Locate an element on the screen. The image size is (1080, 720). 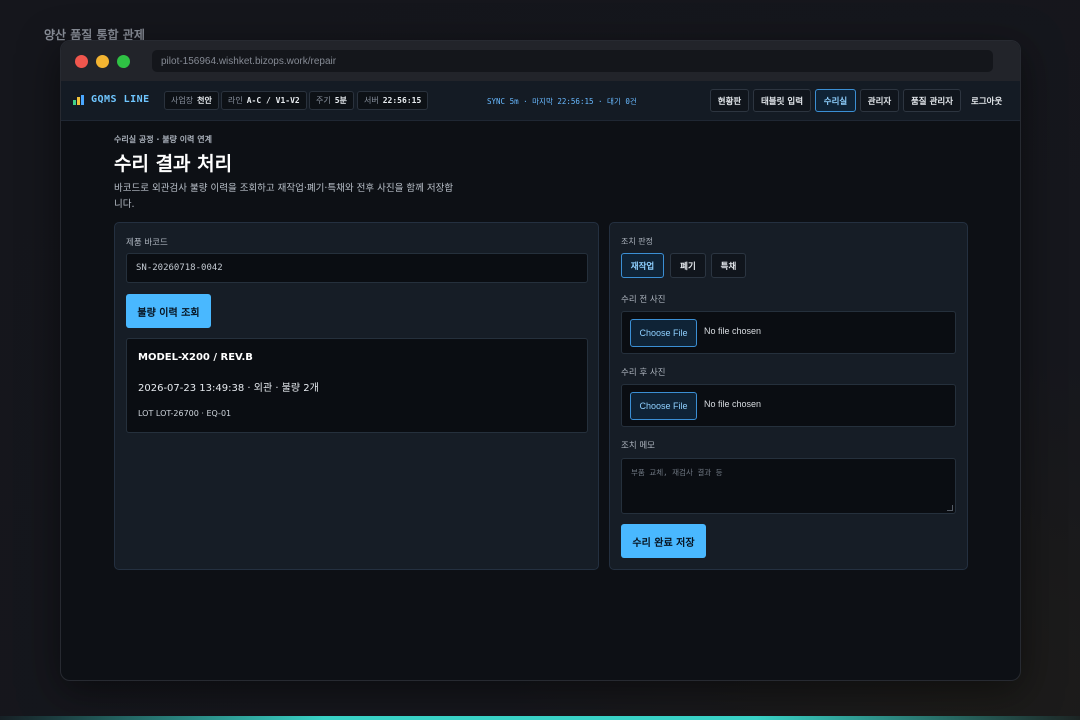
save-repair-button: 수리 완료 저장 is located at coordinates (663, 541).